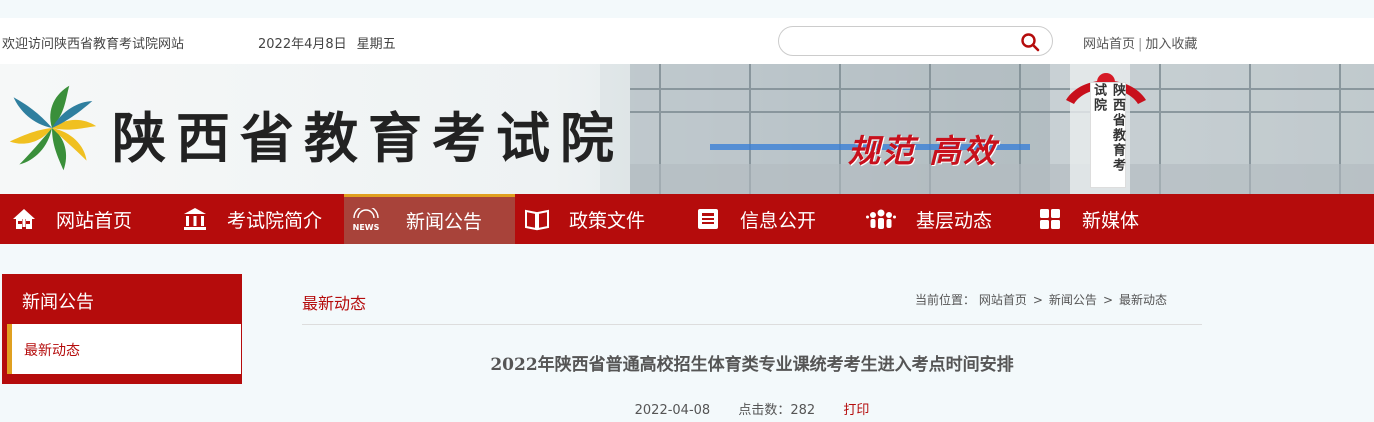 The width and height of the screenshot is (1374, 422). I want to click on nav-item-disclosure: 信息公开, so click(756, 219).